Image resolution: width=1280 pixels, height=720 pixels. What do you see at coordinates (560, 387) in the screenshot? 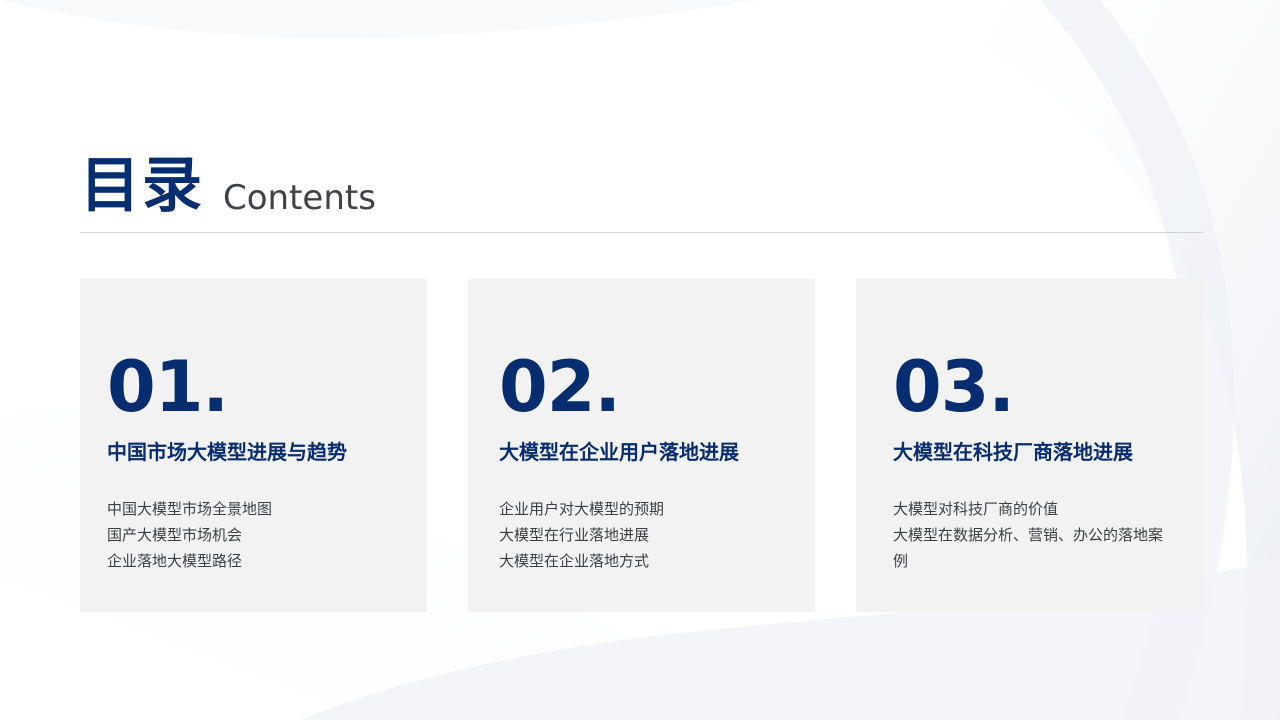
I see `card-number: 02.` at bounding box center [560, 387].